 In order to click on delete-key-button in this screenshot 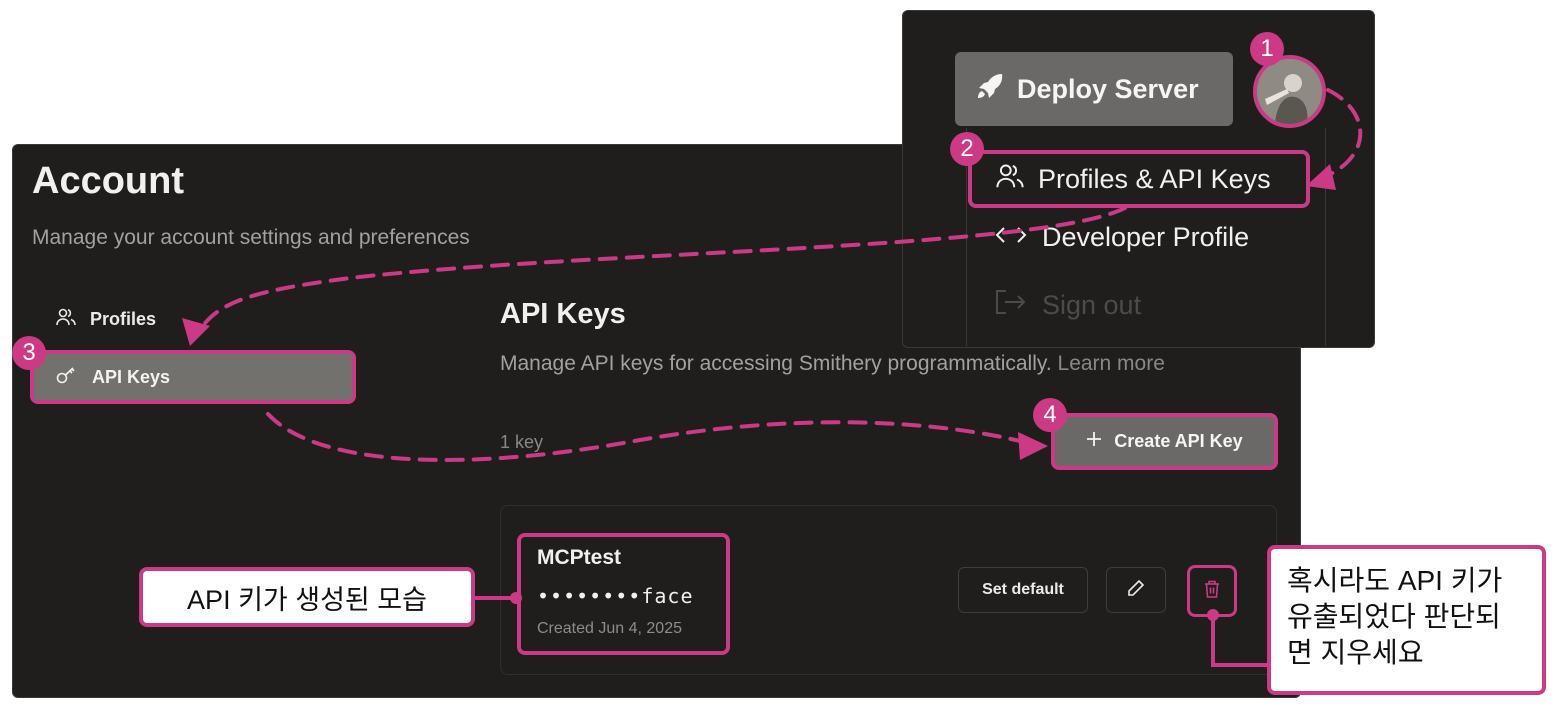, I will do `click(1212, 591)`.